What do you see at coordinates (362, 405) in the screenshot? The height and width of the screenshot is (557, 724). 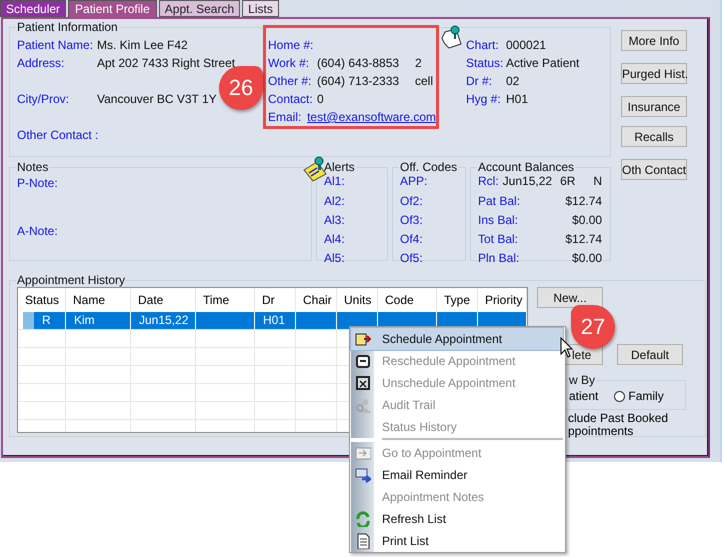 I see `person-icon` at bounding box center [362, 405].